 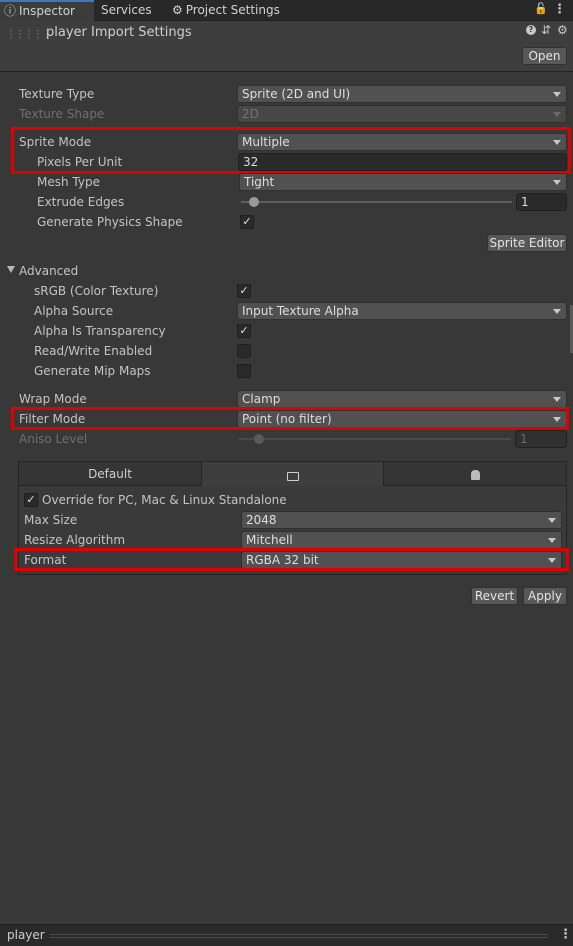 What do you see at coordinates (494, 596) in the screenshot?
I see `revert-button: Revert` at bounding box center [494, 596].